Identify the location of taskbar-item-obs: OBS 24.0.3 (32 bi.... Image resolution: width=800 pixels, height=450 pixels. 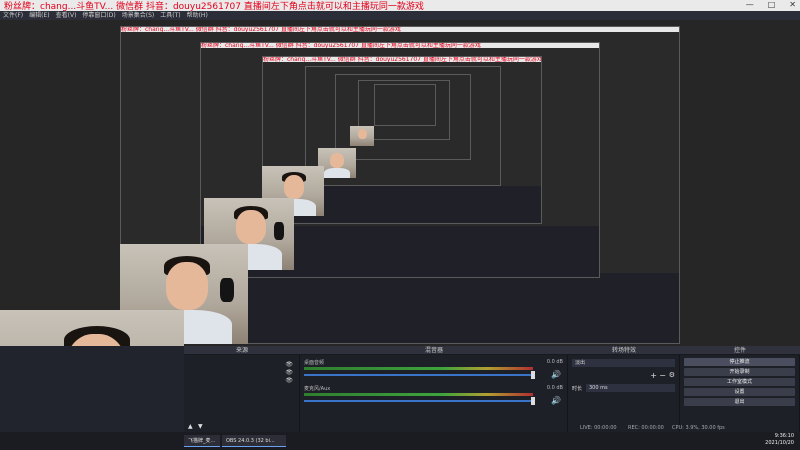
(254, 441).